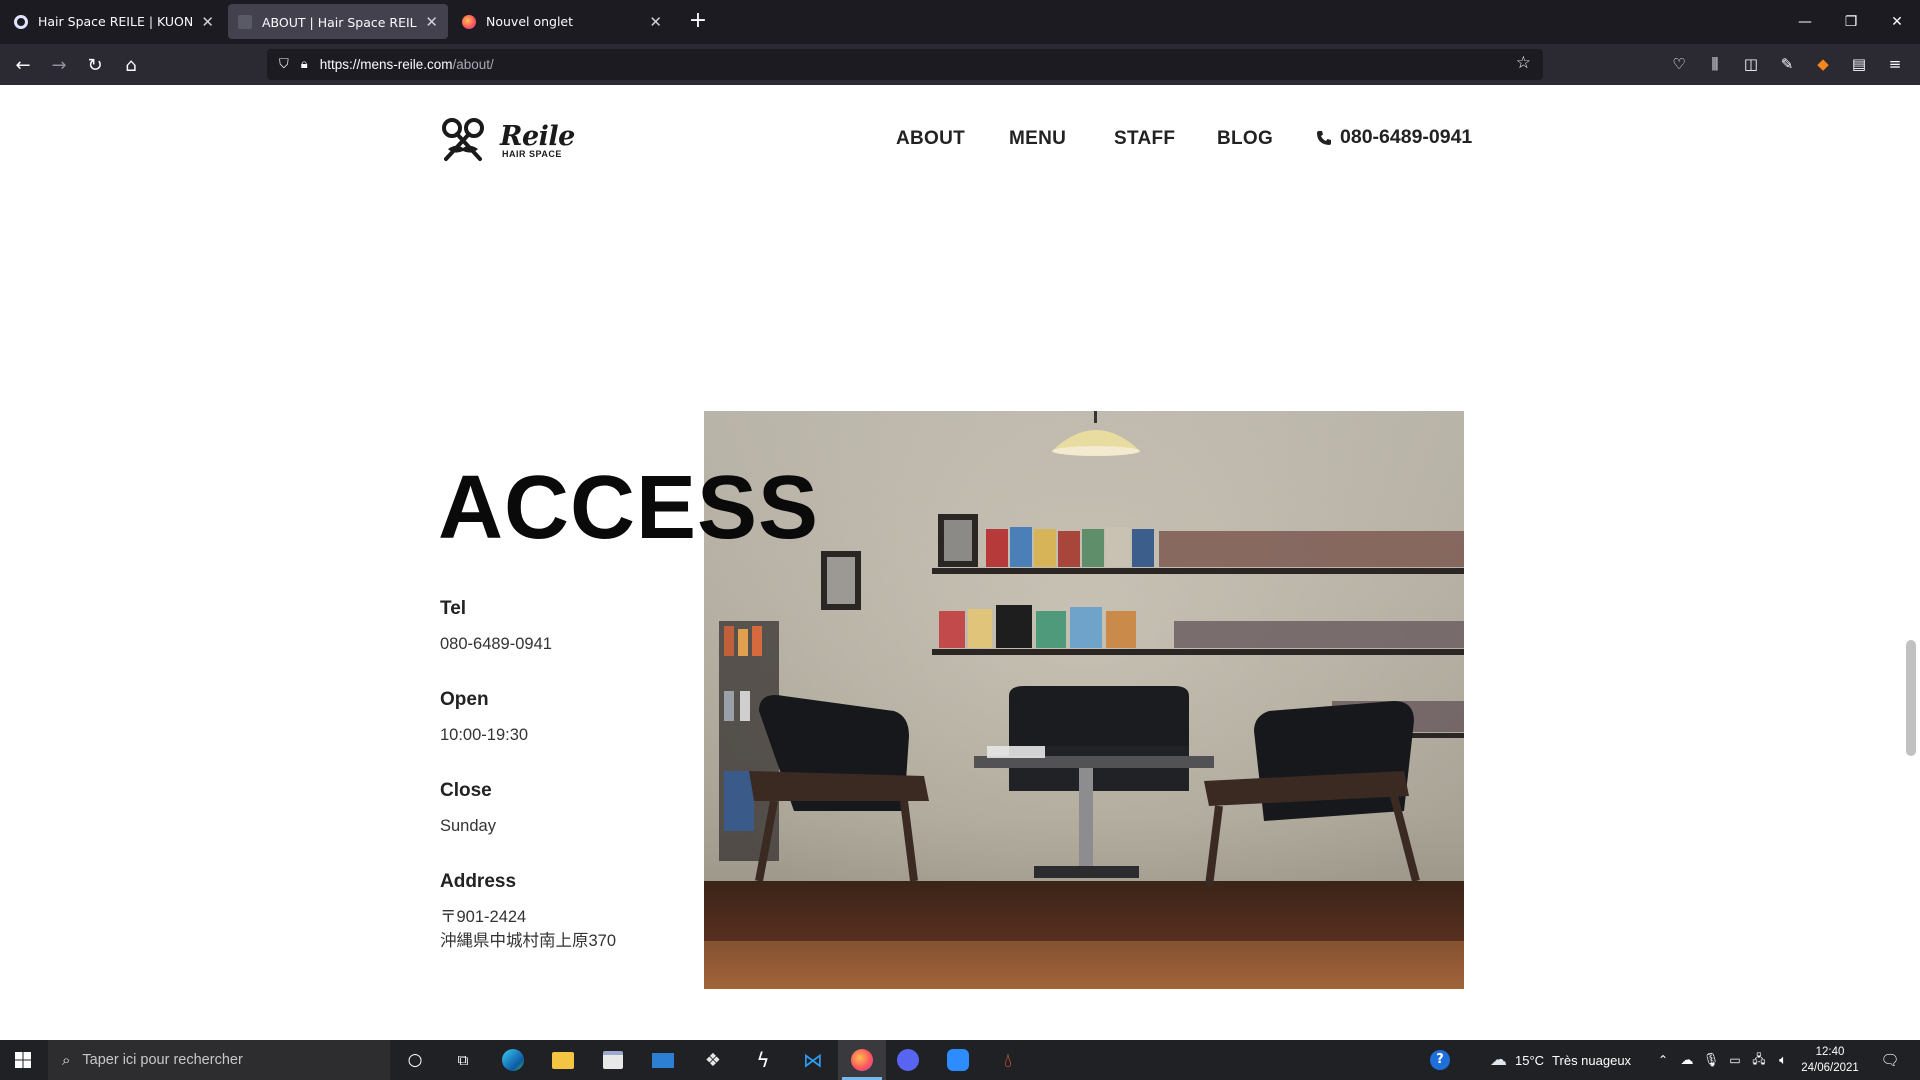 The image size is (1920, 1080). What do you see at coordinates (1751, 64) in the screenshot?
I see `sidebar-icon: ◫` at bounding box center [1751, 64].